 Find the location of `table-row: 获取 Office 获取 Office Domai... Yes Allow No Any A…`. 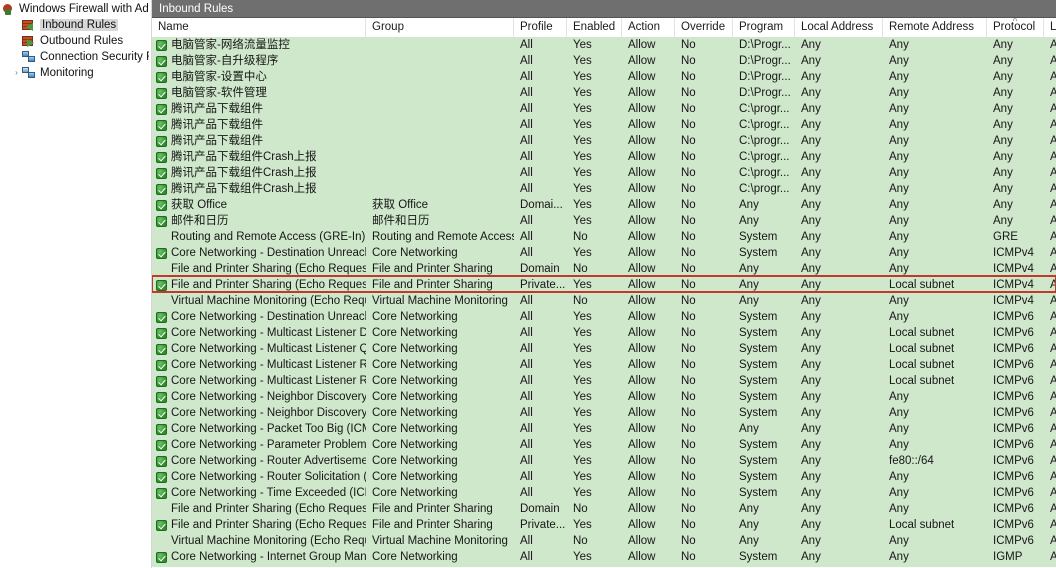

table-row: 获取 Office 获取 Office Domai... Yes Allow No Any A… is located at coordinates (604, 205).